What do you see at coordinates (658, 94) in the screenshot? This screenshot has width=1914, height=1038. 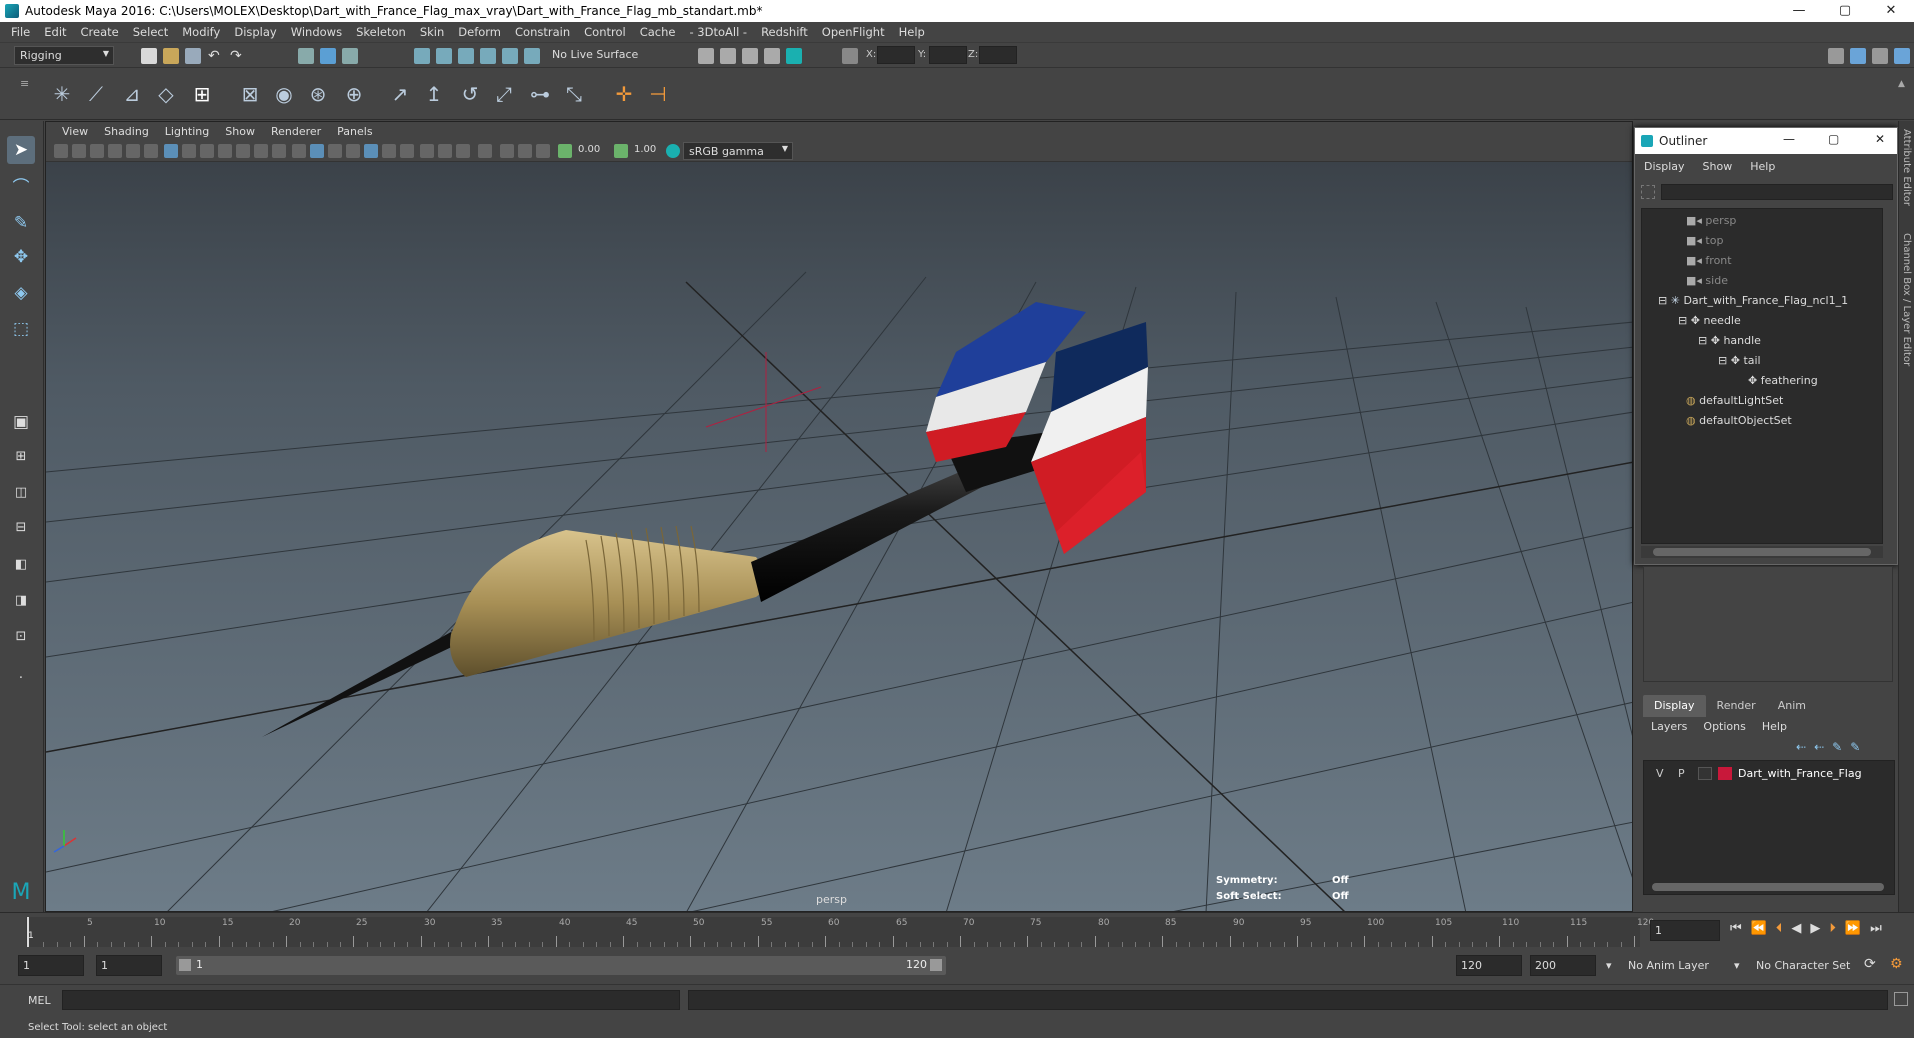 I see `lattice-icon: ⊣` at bounding box center [658, 94].